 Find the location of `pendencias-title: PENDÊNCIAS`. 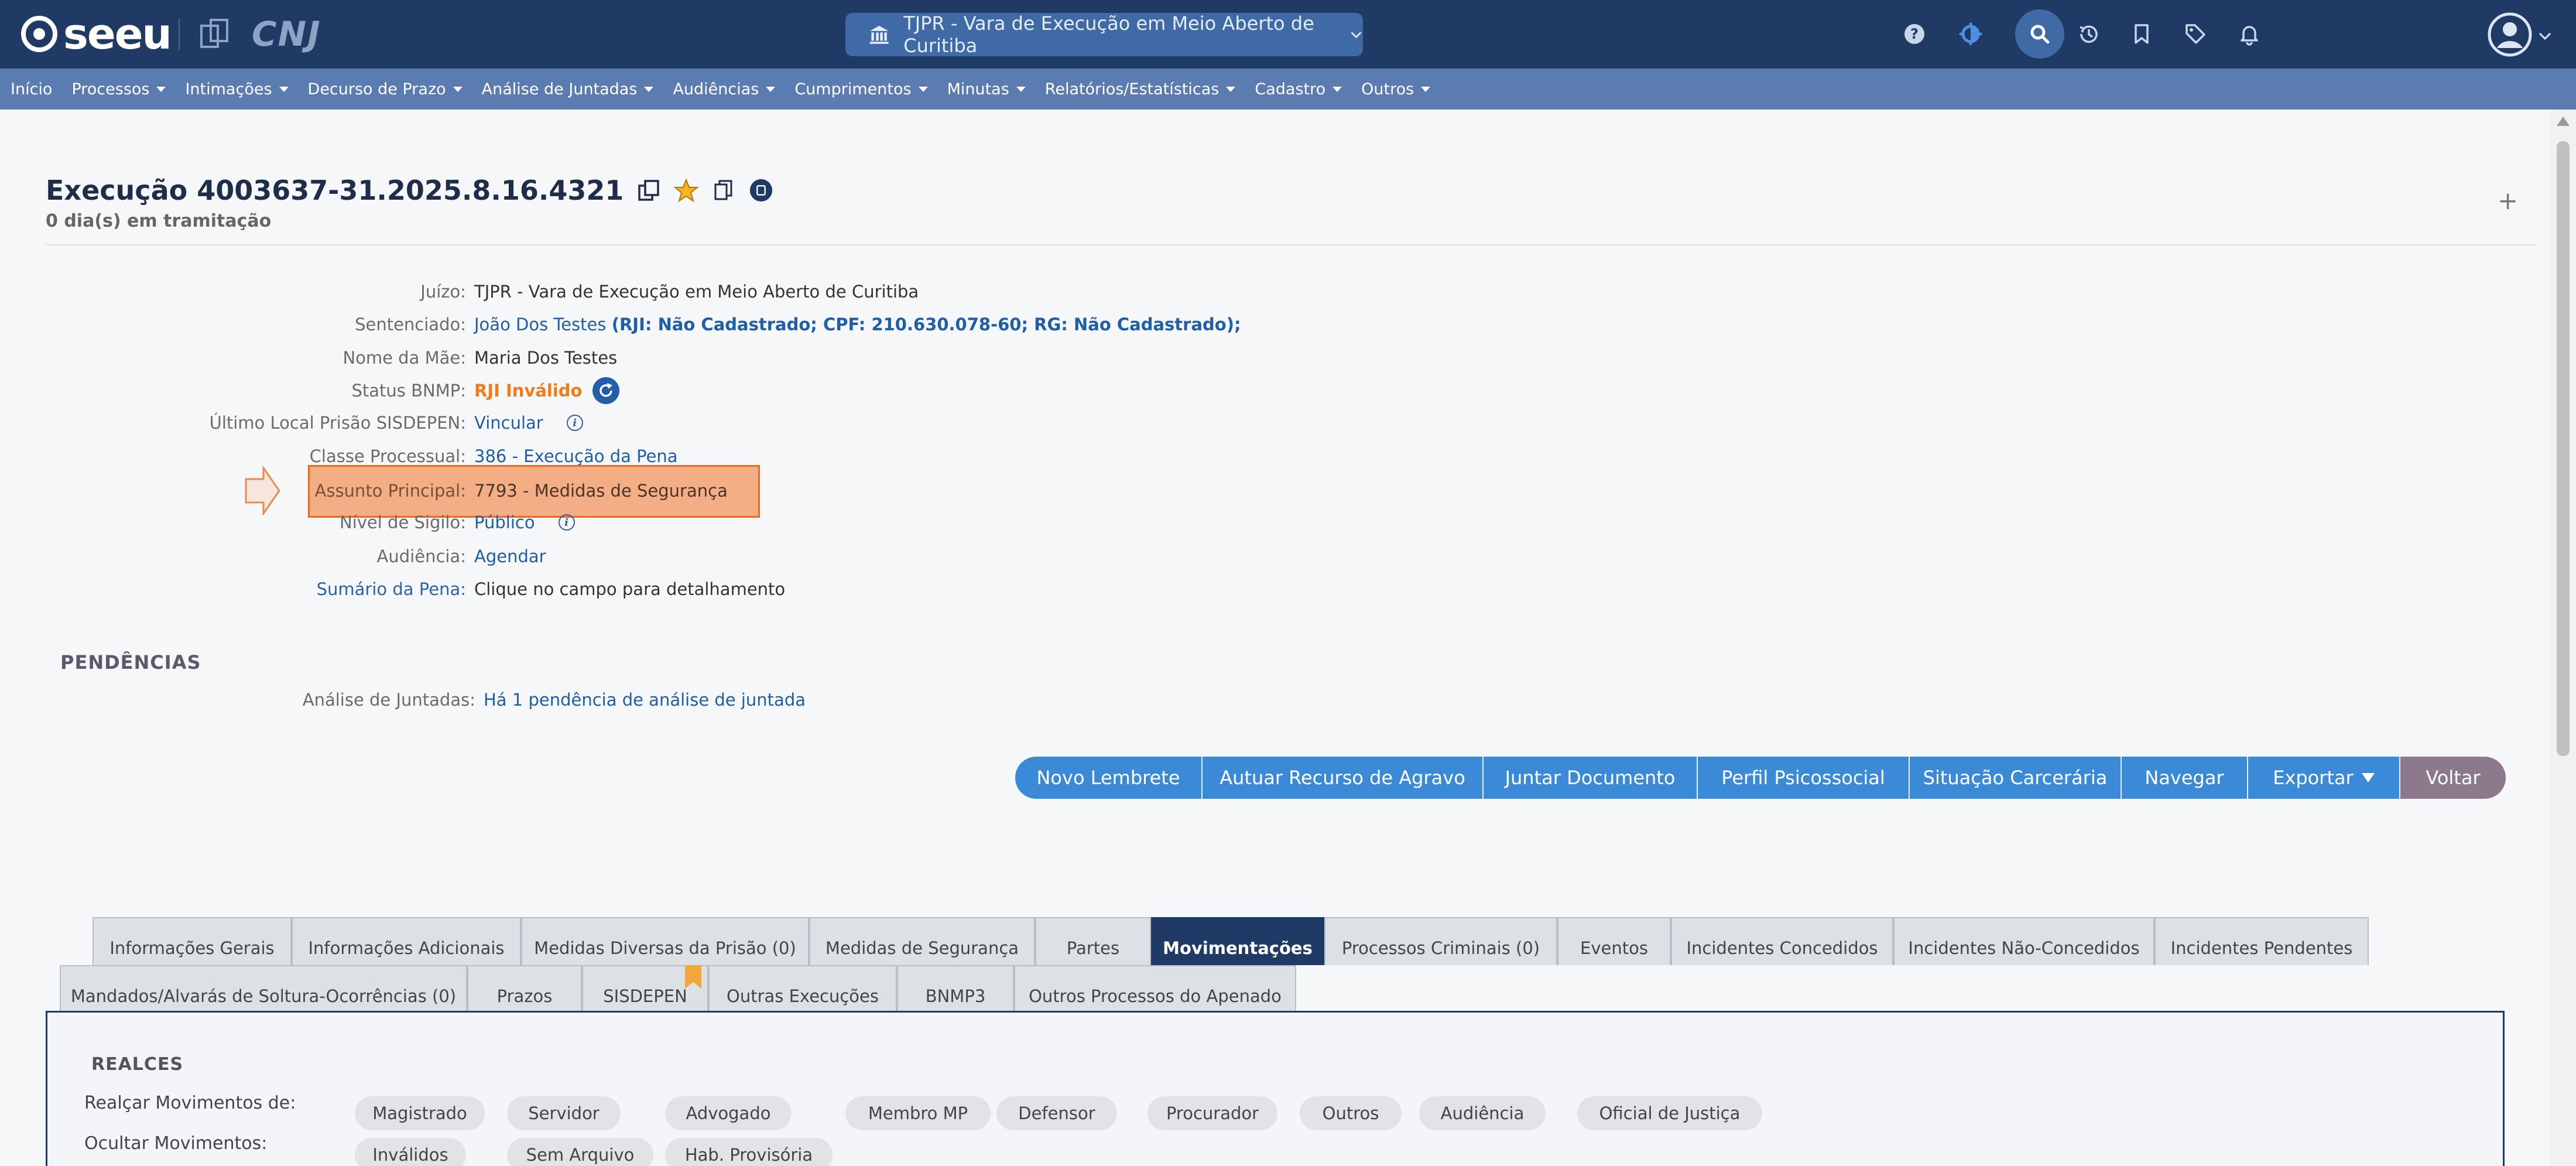

pendencias-title: PENDÊNCIAS is located at coordinates (130, 662).